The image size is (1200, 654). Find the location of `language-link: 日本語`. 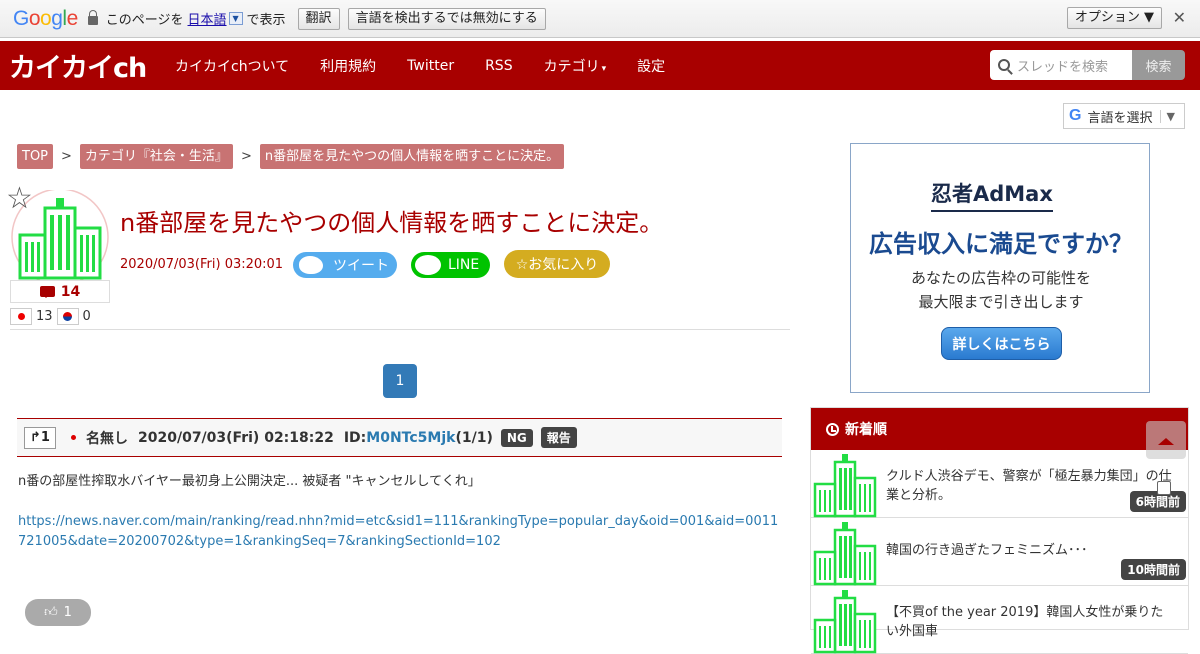

language-link: 日本語 is located at coordinates (207, 18).